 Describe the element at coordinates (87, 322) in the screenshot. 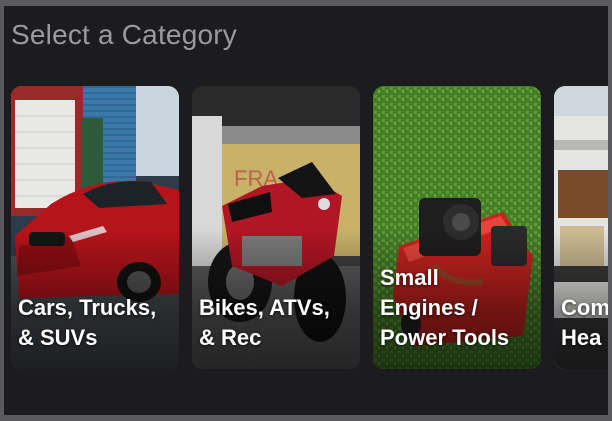

I see `category-label: Cars, Trucks, & SUVs` at that location.